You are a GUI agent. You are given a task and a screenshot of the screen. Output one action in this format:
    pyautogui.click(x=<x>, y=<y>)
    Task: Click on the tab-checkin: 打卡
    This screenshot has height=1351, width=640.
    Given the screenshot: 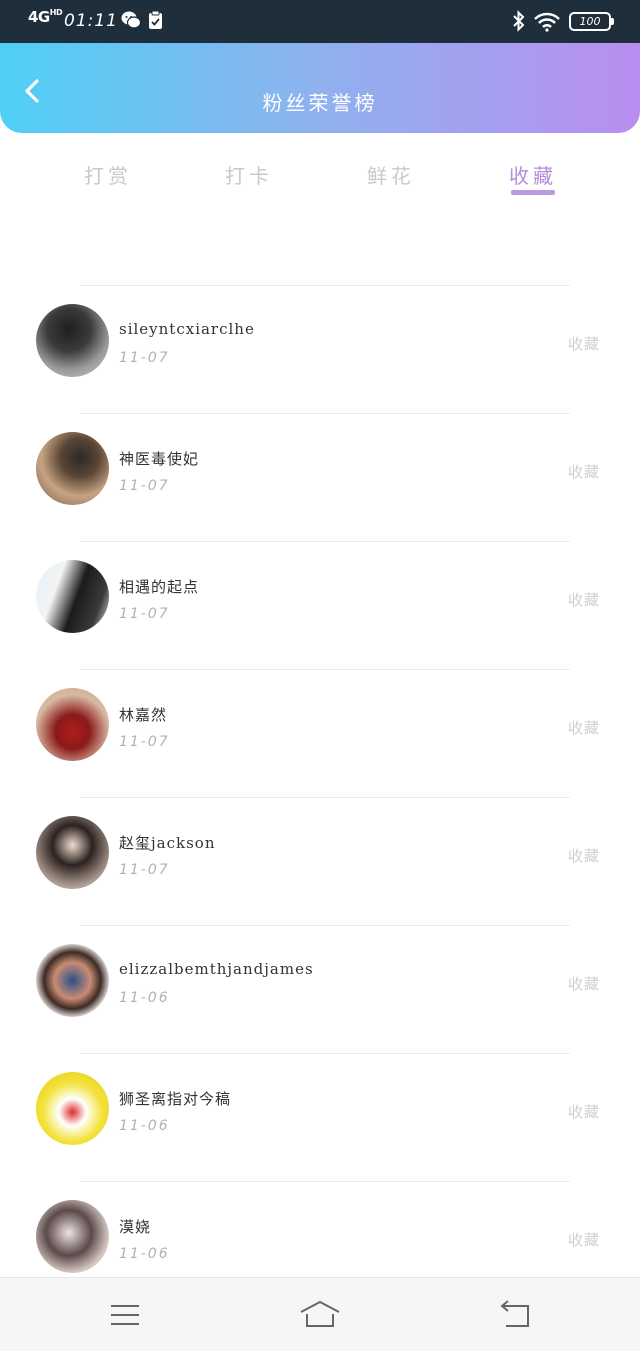 What is the action you would take?
    pyautogui.click(x=249, y=174)
    